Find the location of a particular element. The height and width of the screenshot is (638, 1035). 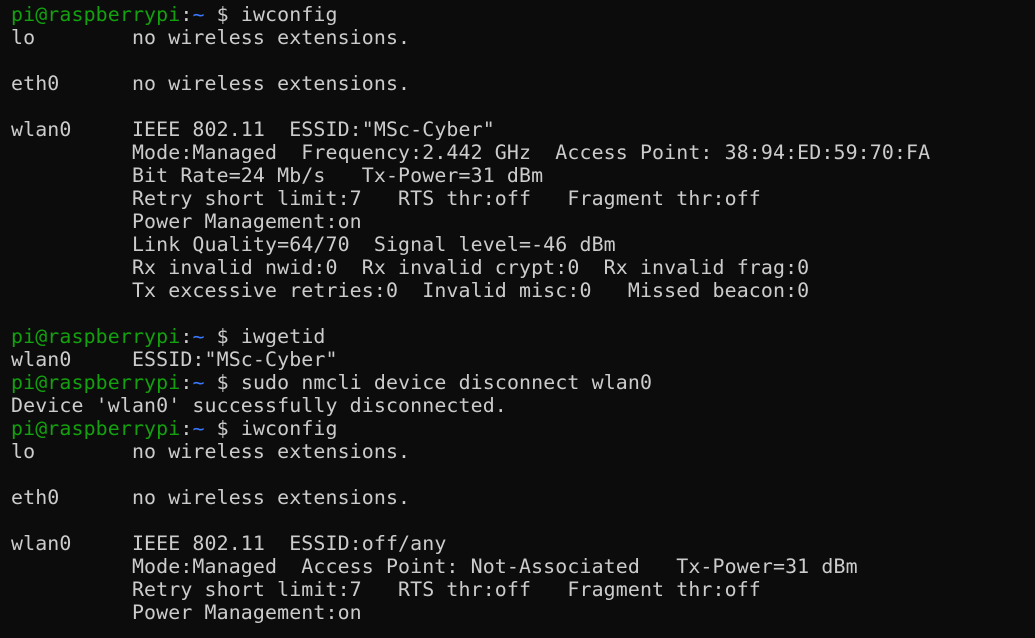

output-line: wlan0 ESSID:"MSc-Cyber" is located at coordinates (174, 359).